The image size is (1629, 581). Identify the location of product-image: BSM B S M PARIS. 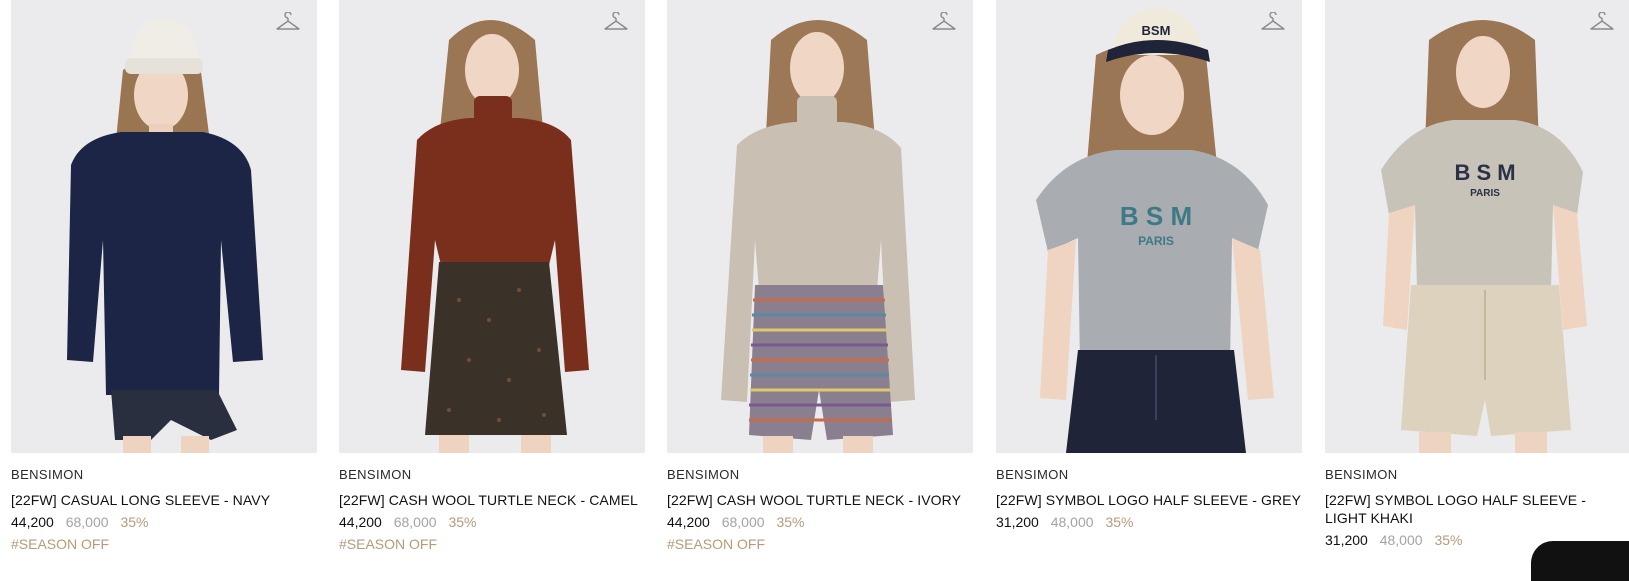
(1149, 226).